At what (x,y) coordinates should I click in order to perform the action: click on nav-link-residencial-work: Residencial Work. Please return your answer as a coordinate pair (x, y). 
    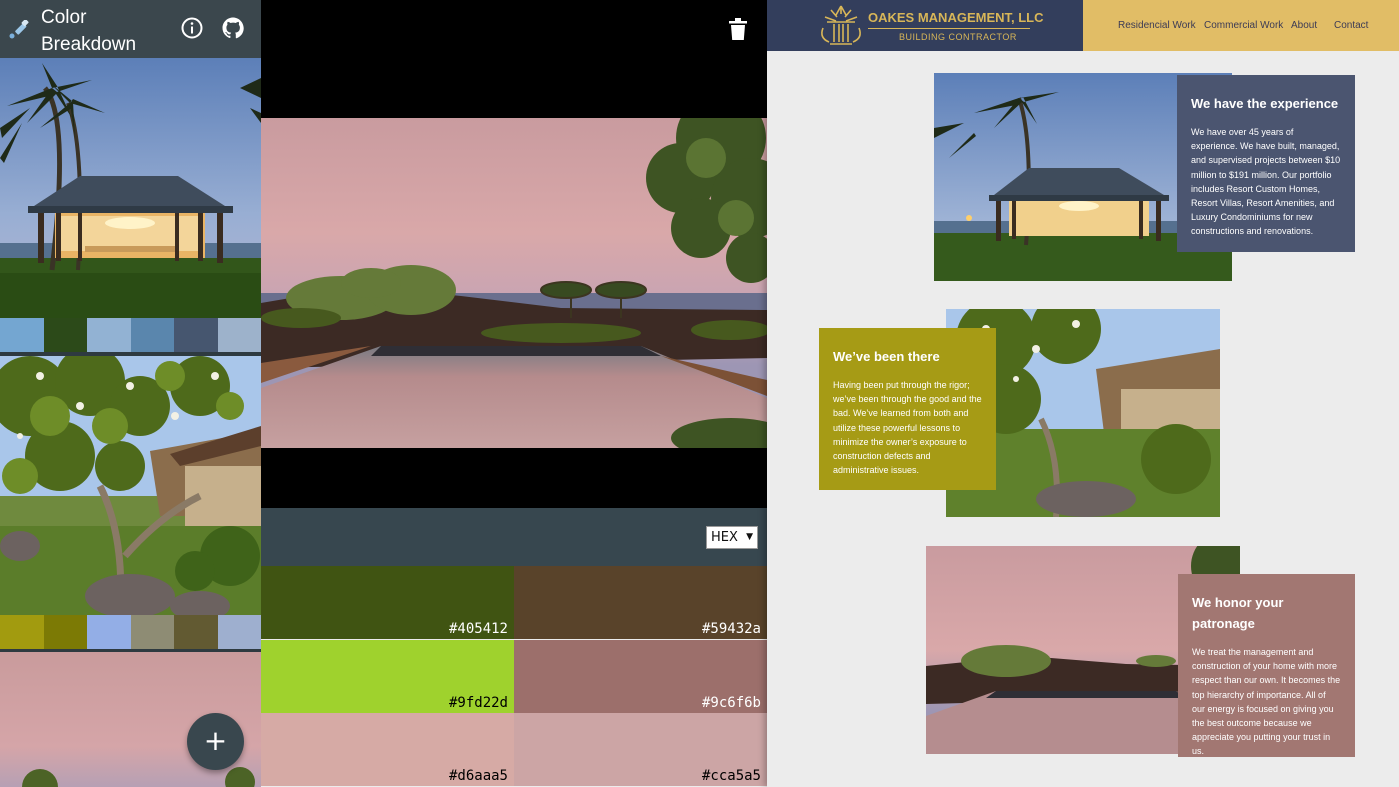
    Looking at the image, I should click on (1157, 25).